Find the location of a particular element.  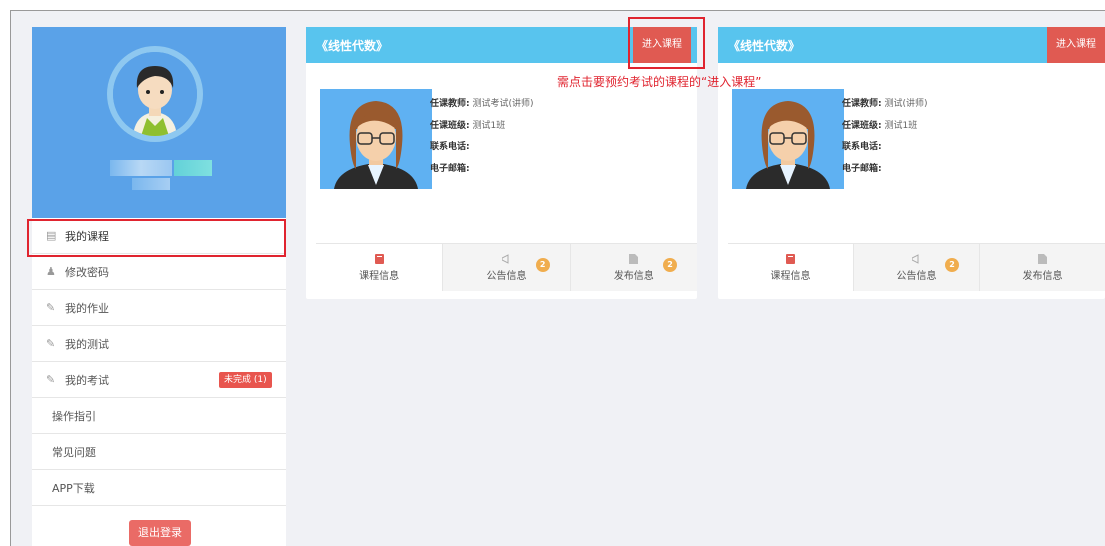

user-icon: ♟ is located at coordinates (51, 271).